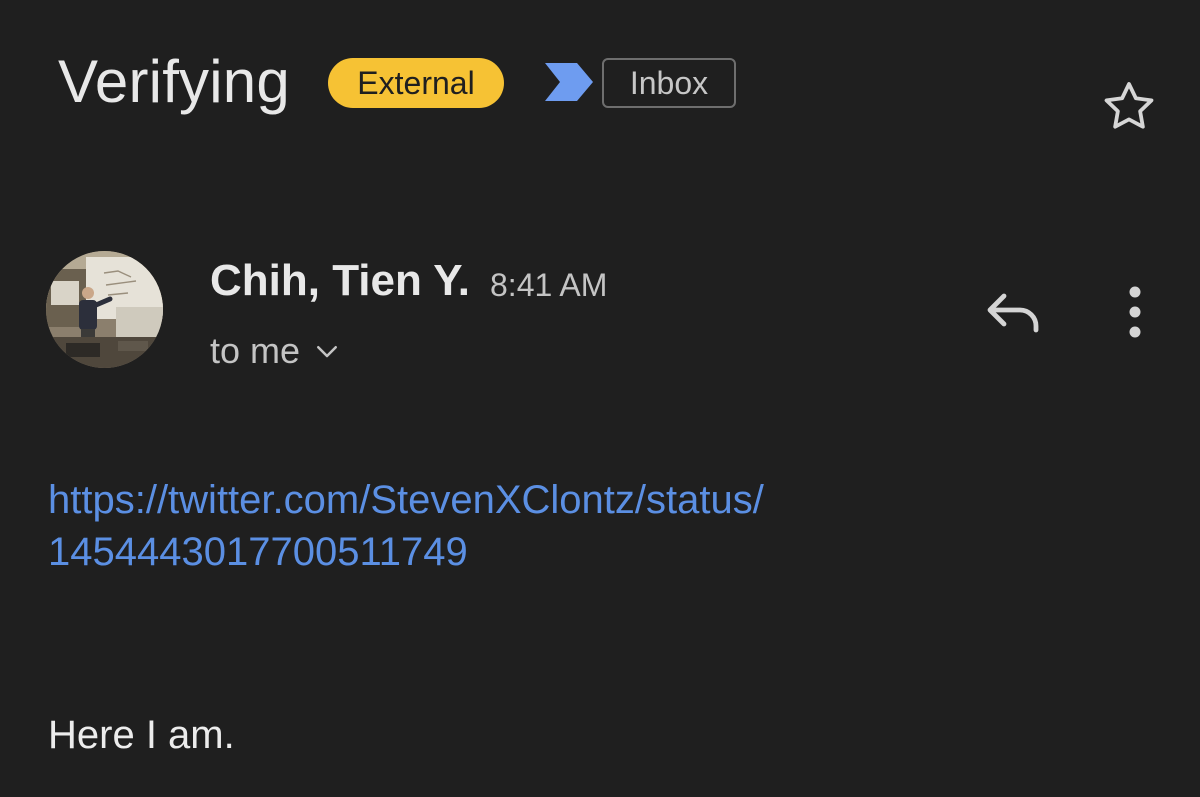 This screenshot has height=797, width=1200. I want to click on inbox-label-chip: Inbox, so click(669, 83).